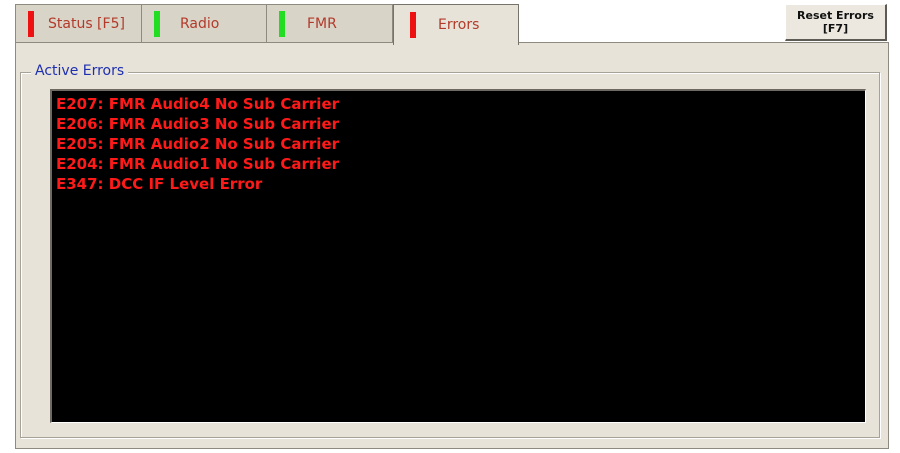  Describe the element at coordinates (322, 23) in the screenshot. I see `tab-fmr-label: FMR` at that location.